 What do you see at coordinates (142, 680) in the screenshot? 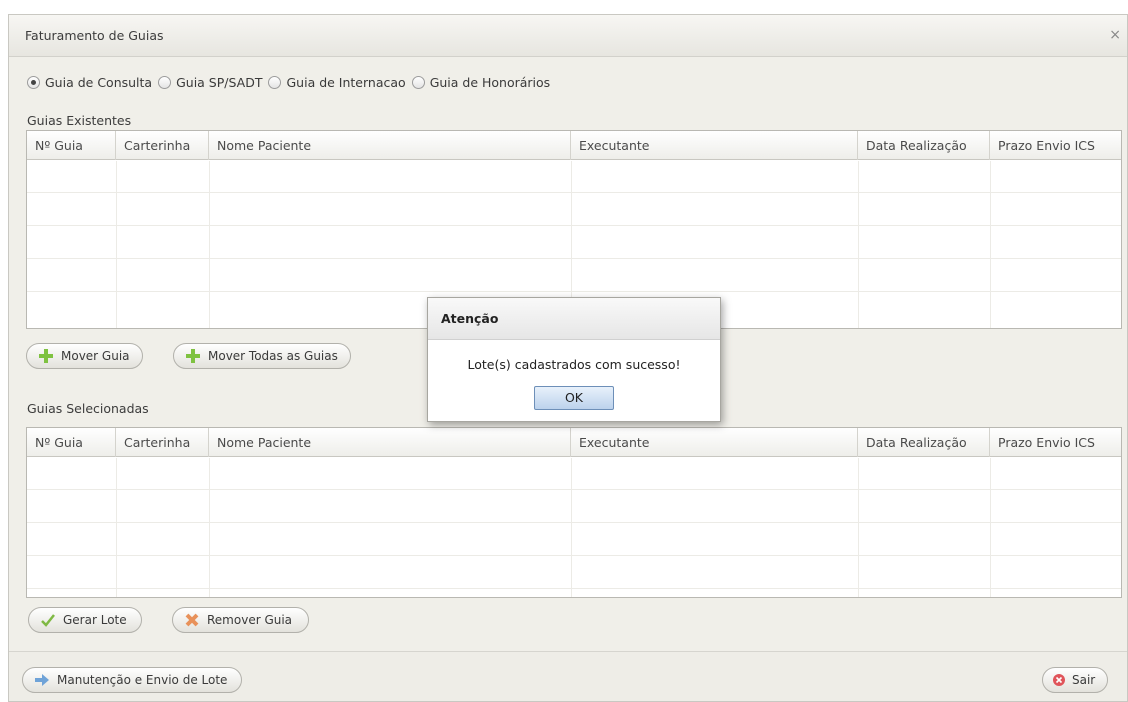
I see `maintenance-send-batch-label: Manutenção e Envio de Lote` at bounding box center [142, 680].